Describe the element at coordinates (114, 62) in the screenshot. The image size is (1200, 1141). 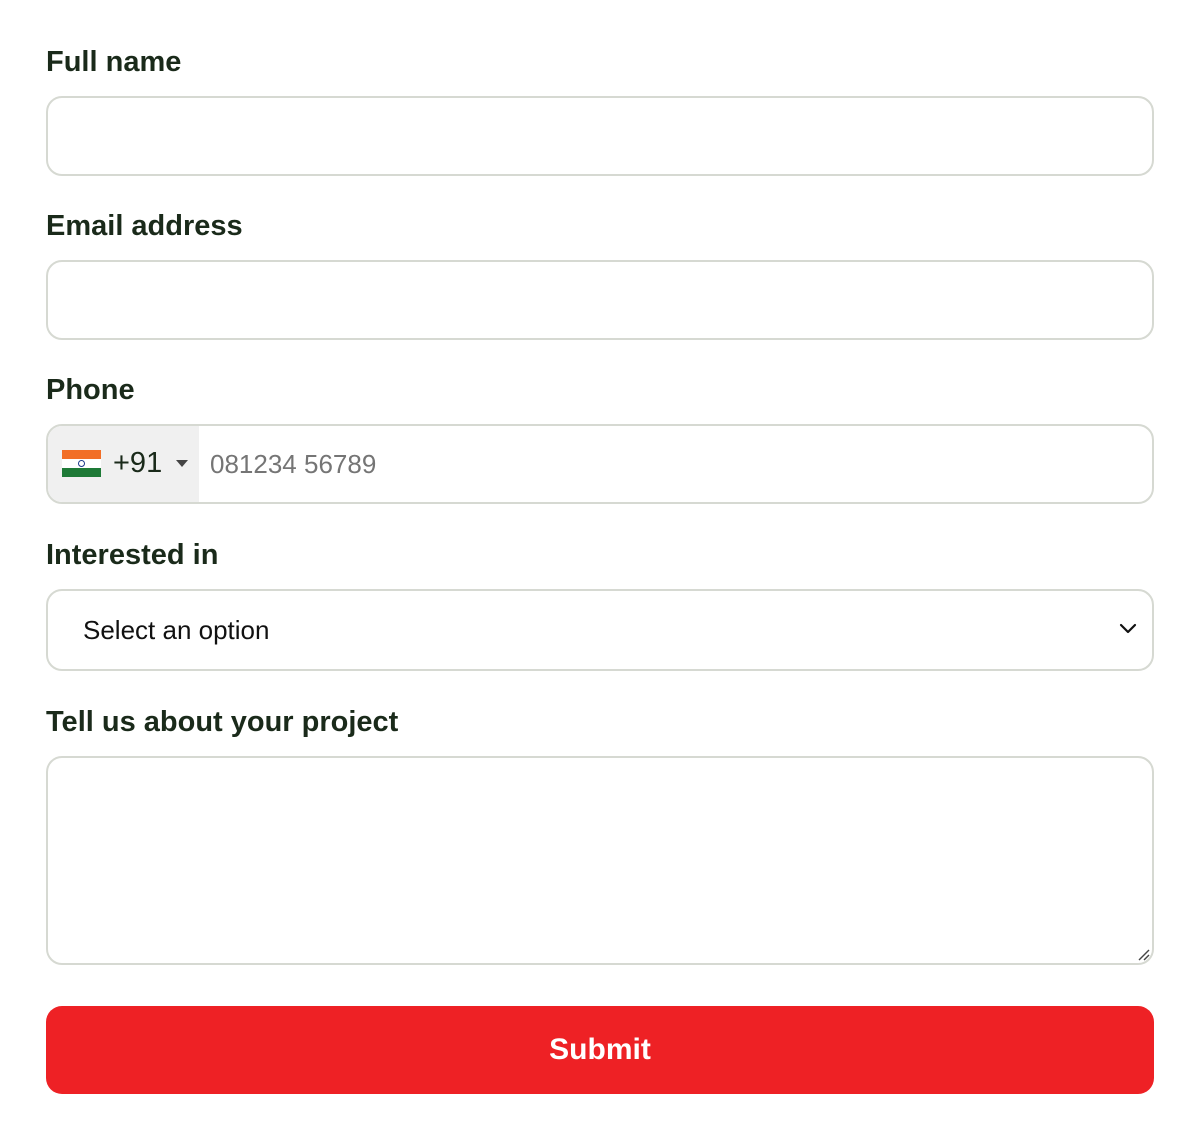
I see `full-name-label: Full name` at that location.